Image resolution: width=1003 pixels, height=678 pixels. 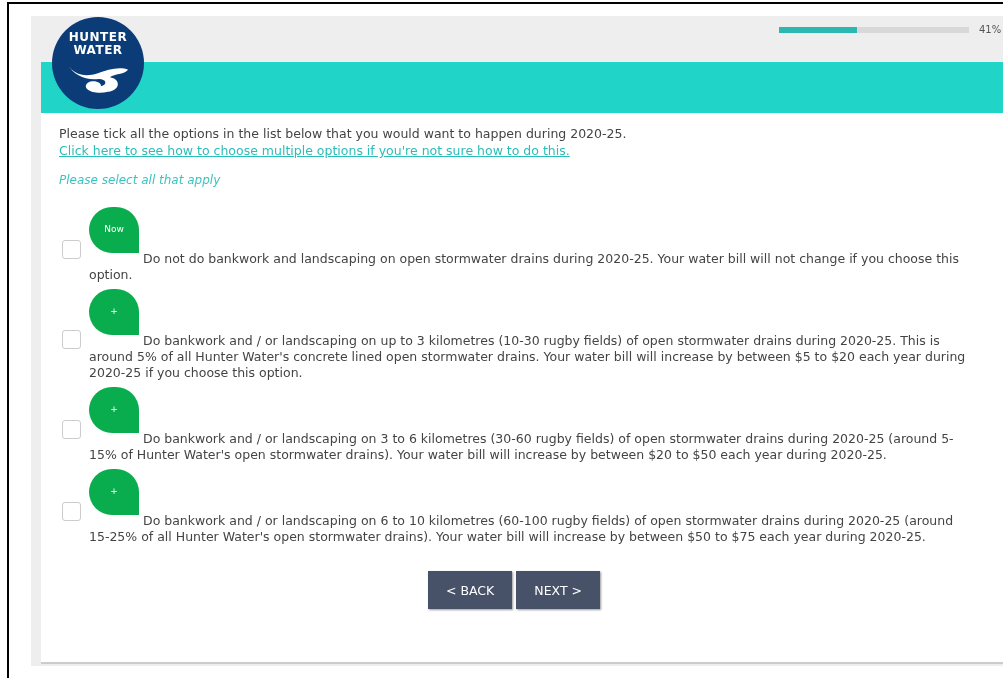 I want to click on option-text: Do bankwork and / or landscaping on 6 to 10 kilometres (60-100 rugby fields) of open stormwater drains during 2020-25 (around 15-25% of all Hunter Water's open stormwater drains). Your water bill will increase by between $50 to $75 each year during 2020-25., so click(x=531, y=529).